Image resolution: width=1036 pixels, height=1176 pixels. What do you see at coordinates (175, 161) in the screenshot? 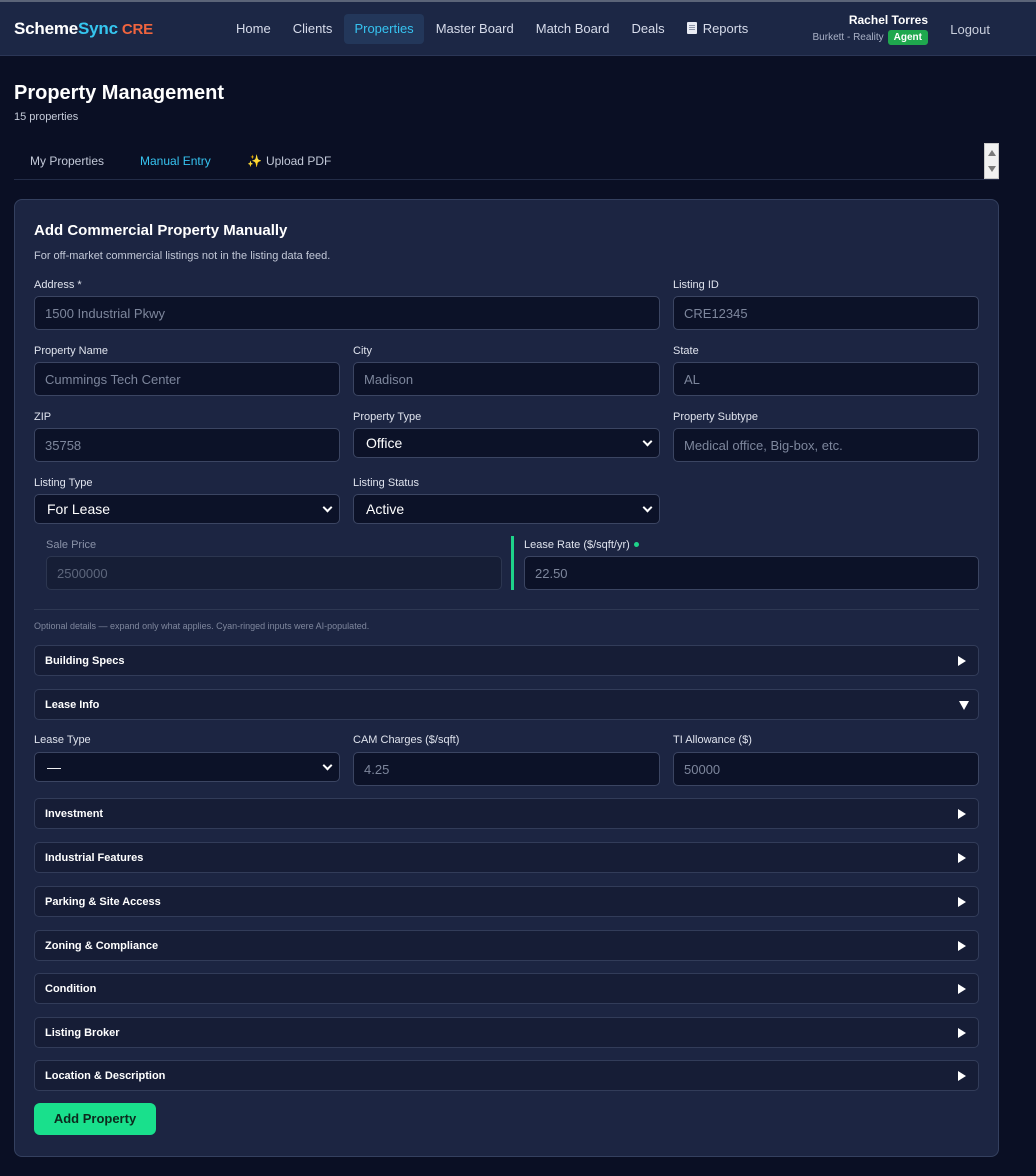
I see `tab-manual-entry: Manual Entry` at bounding box center [175, 161].